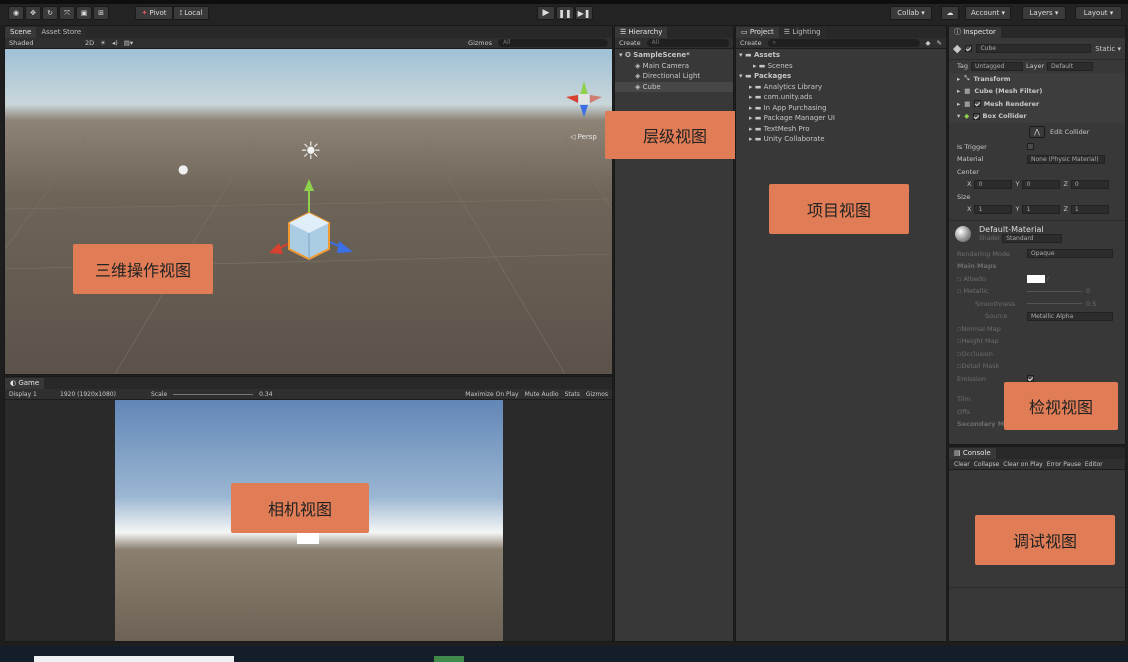 The image size is (1128, 662). I want to click on package-item: ▸ ▬ Unity Collaborate, so click(842, 139).